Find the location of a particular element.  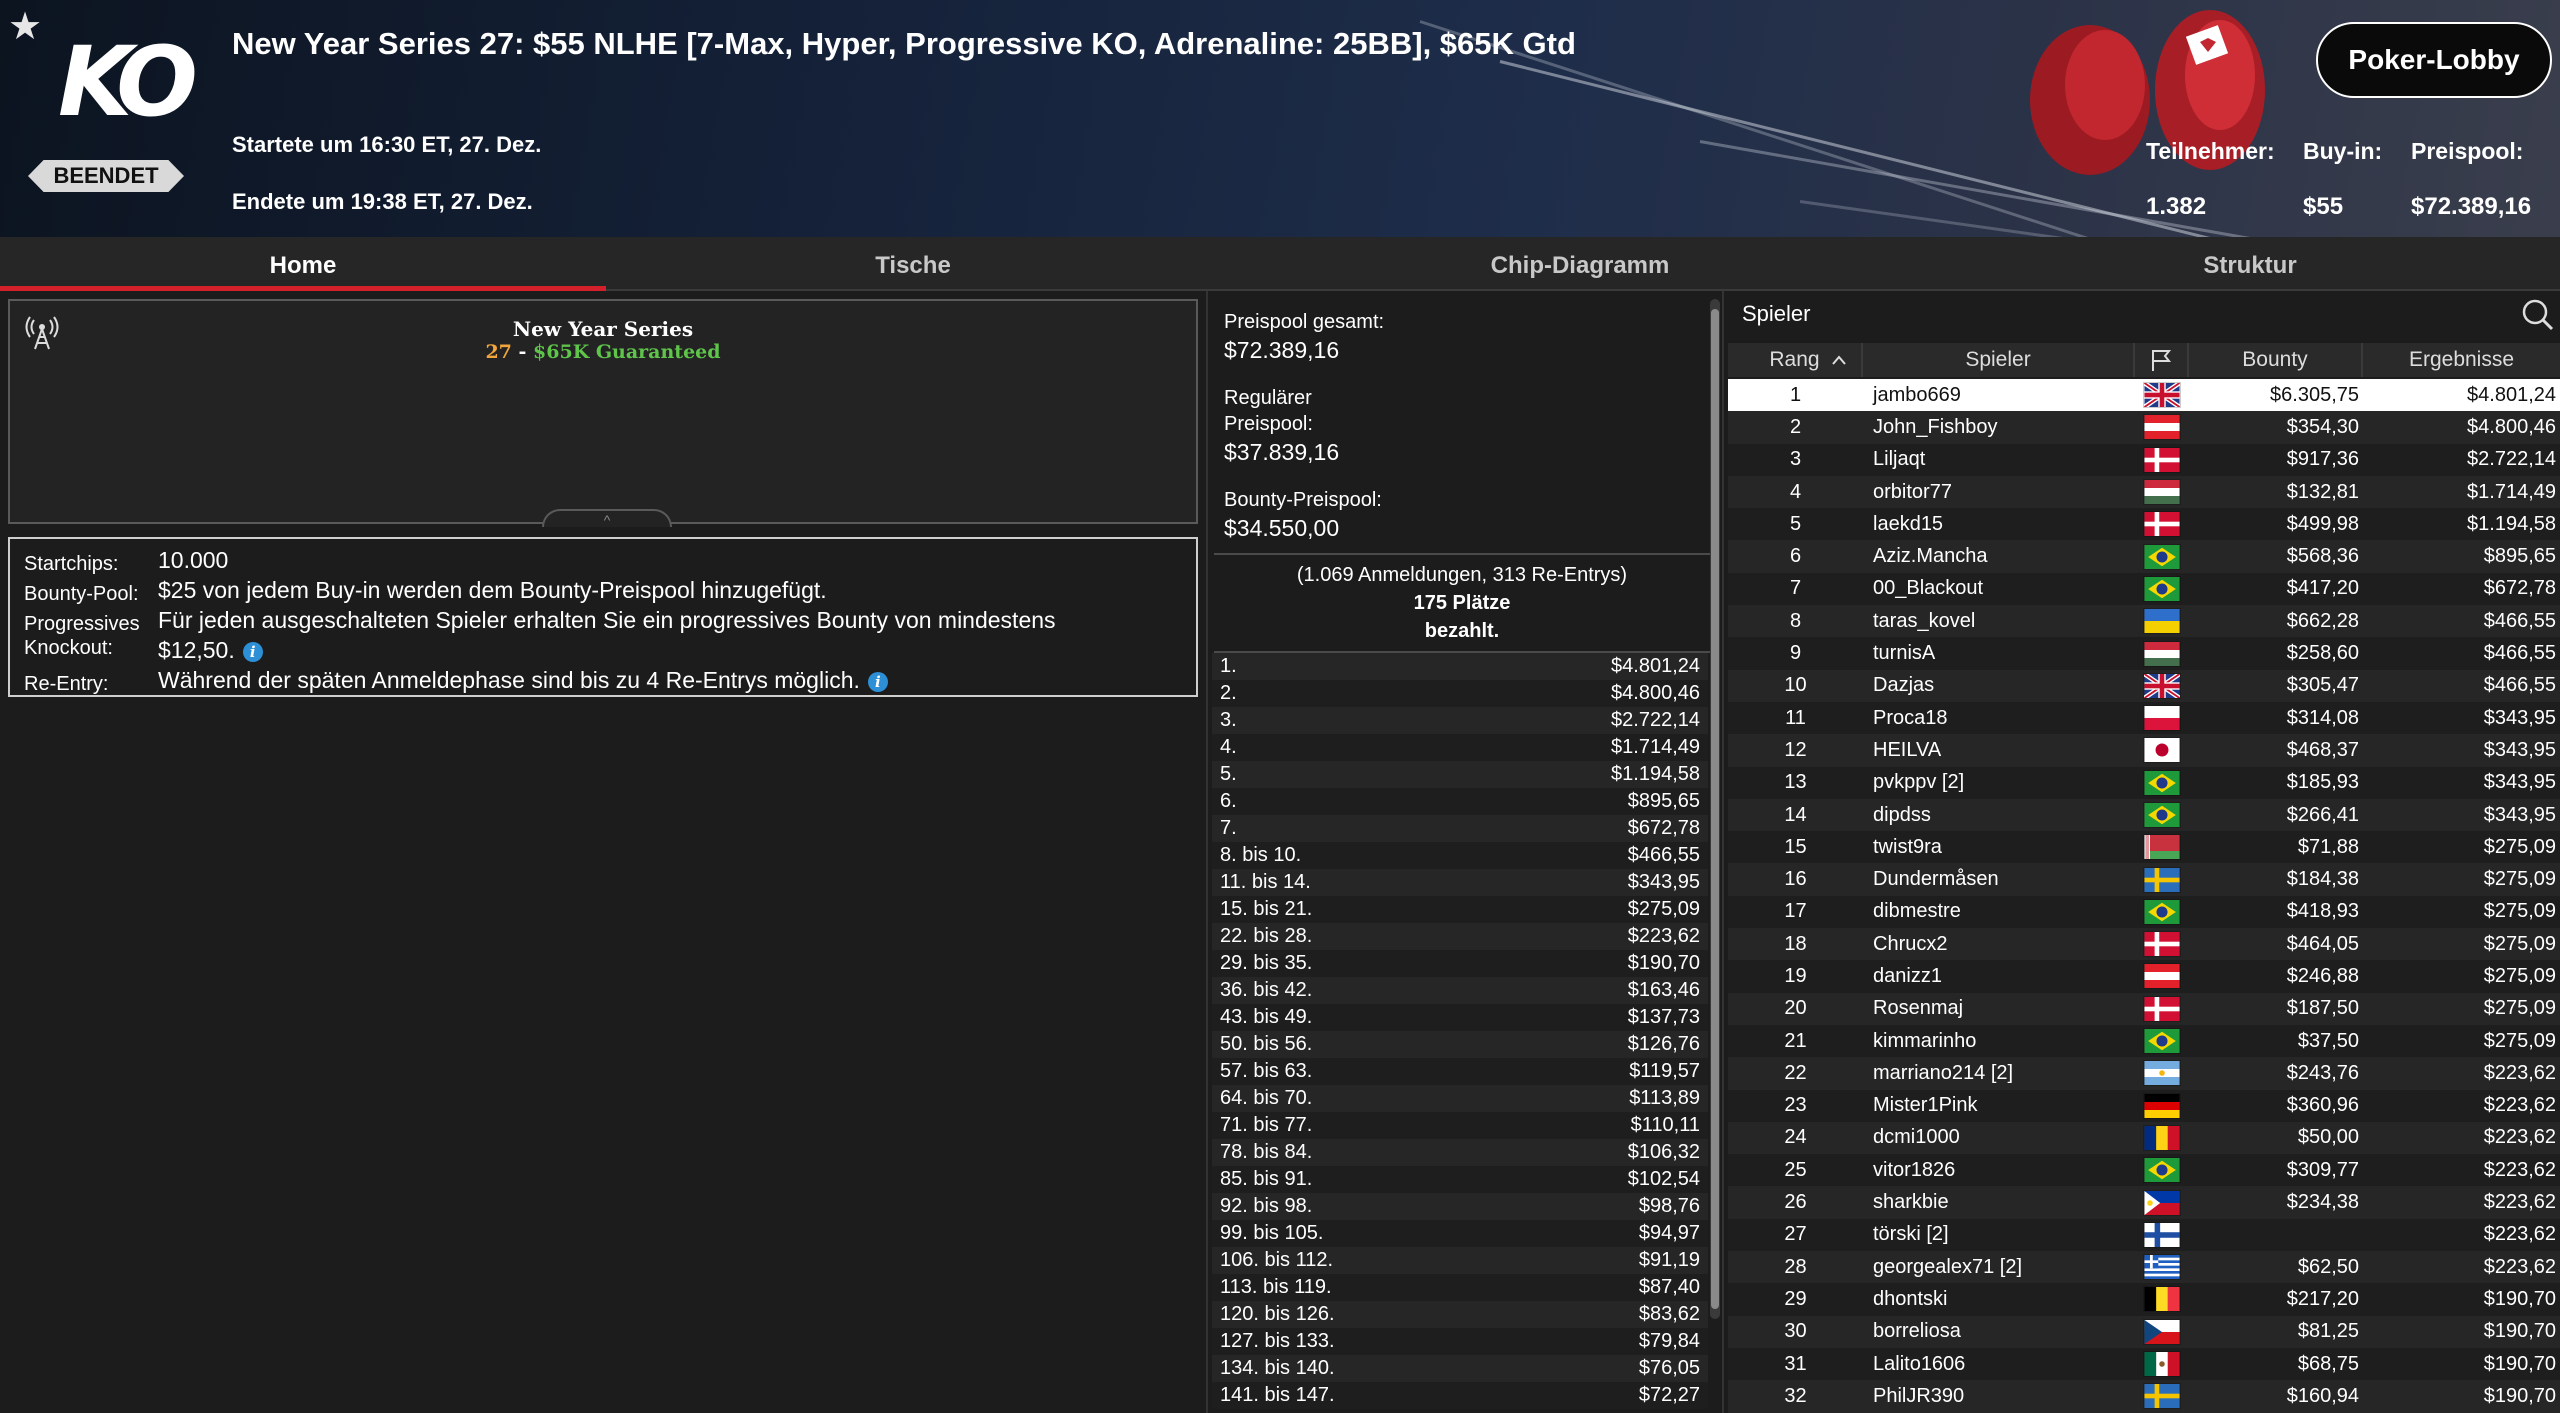

payout-amount: $119,57 is located at coordinates (1664, 1071).